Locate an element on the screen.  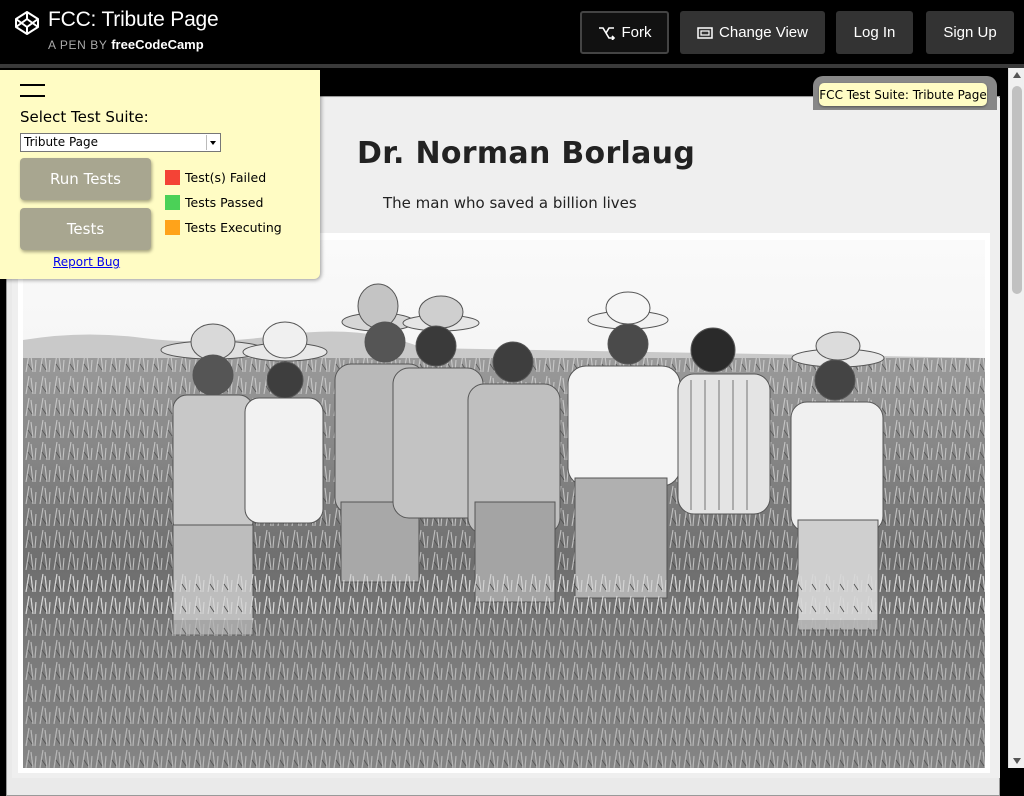
login-button: Log In is located at coordinates (874, 32).